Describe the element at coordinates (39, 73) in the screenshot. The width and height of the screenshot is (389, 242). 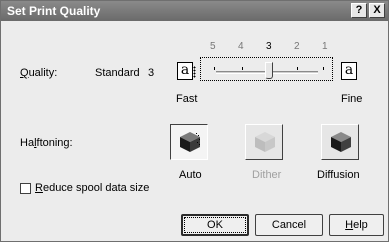
I see `quality-label: Quality:` at that location.